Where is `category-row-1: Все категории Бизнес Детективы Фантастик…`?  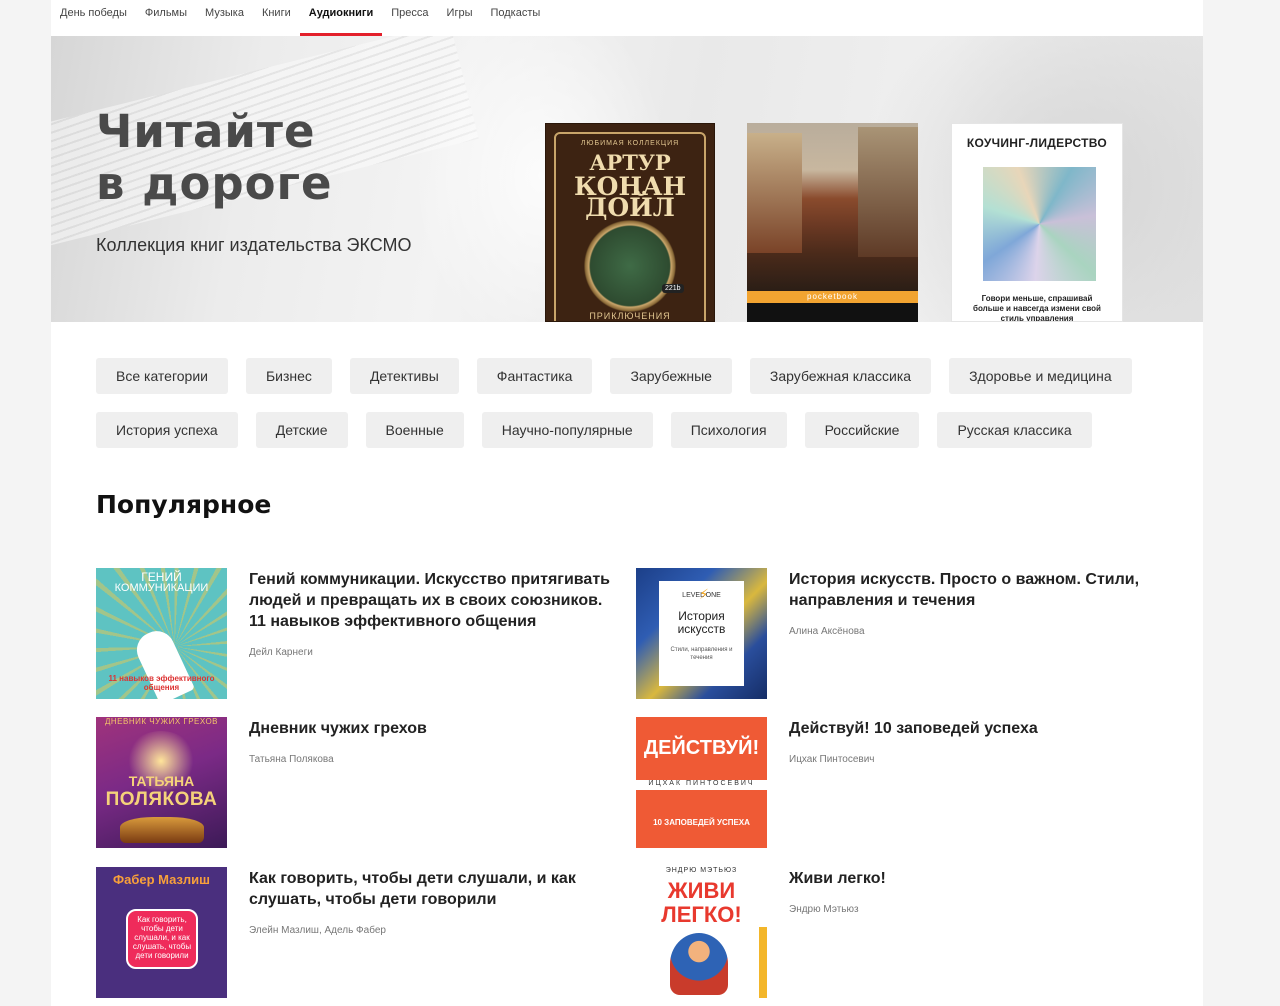 category-row-1: Все категории Бизнес Детективы Фантастик… is located at coordinates (626, 376).